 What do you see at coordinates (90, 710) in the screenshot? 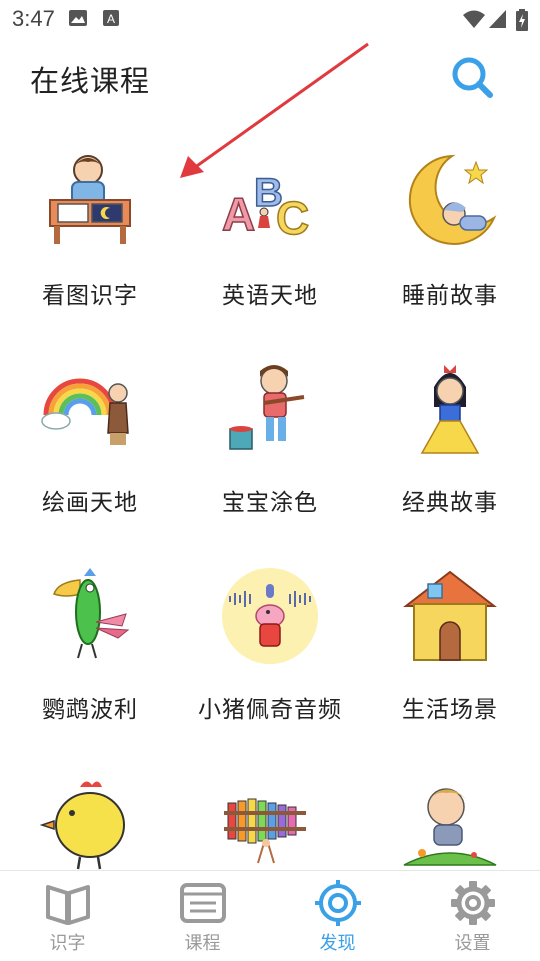
I see `course-label: 鹦鹉波利` at bounding box center [90, 710].